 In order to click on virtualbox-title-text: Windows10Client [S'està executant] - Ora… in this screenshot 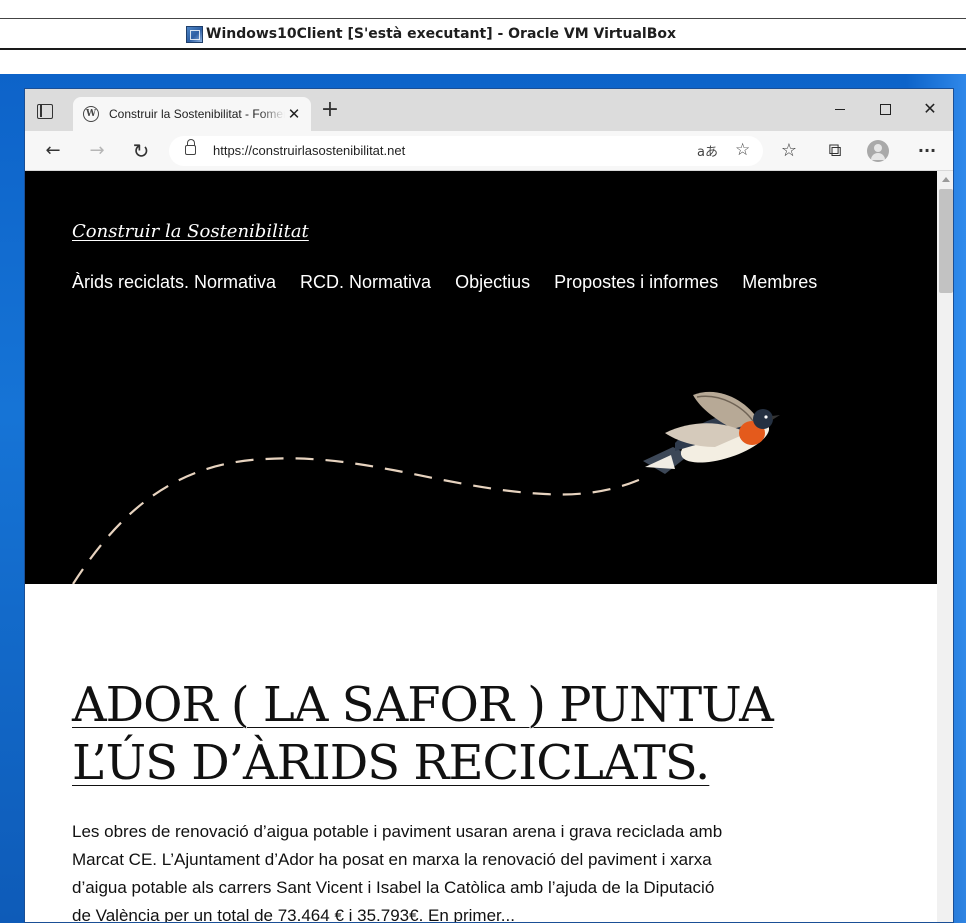, I will do `click(441, 34)`.